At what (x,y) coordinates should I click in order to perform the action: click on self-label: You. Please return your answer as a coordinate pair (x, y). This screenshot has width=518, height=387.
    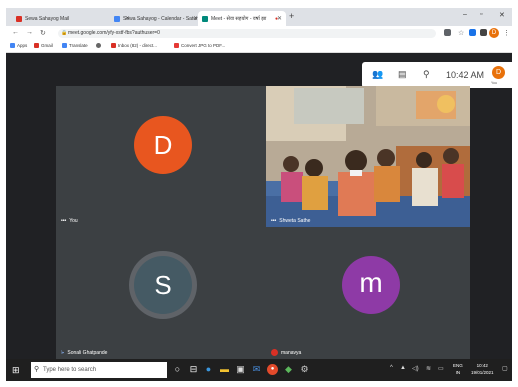
    Looking at the image, I should click on (494, 83).